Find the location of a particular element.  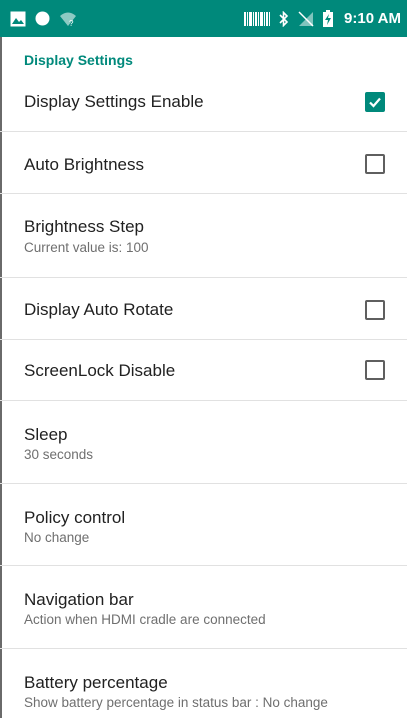

display-settings-enable-checkbox is located at coordinates (375, 102).